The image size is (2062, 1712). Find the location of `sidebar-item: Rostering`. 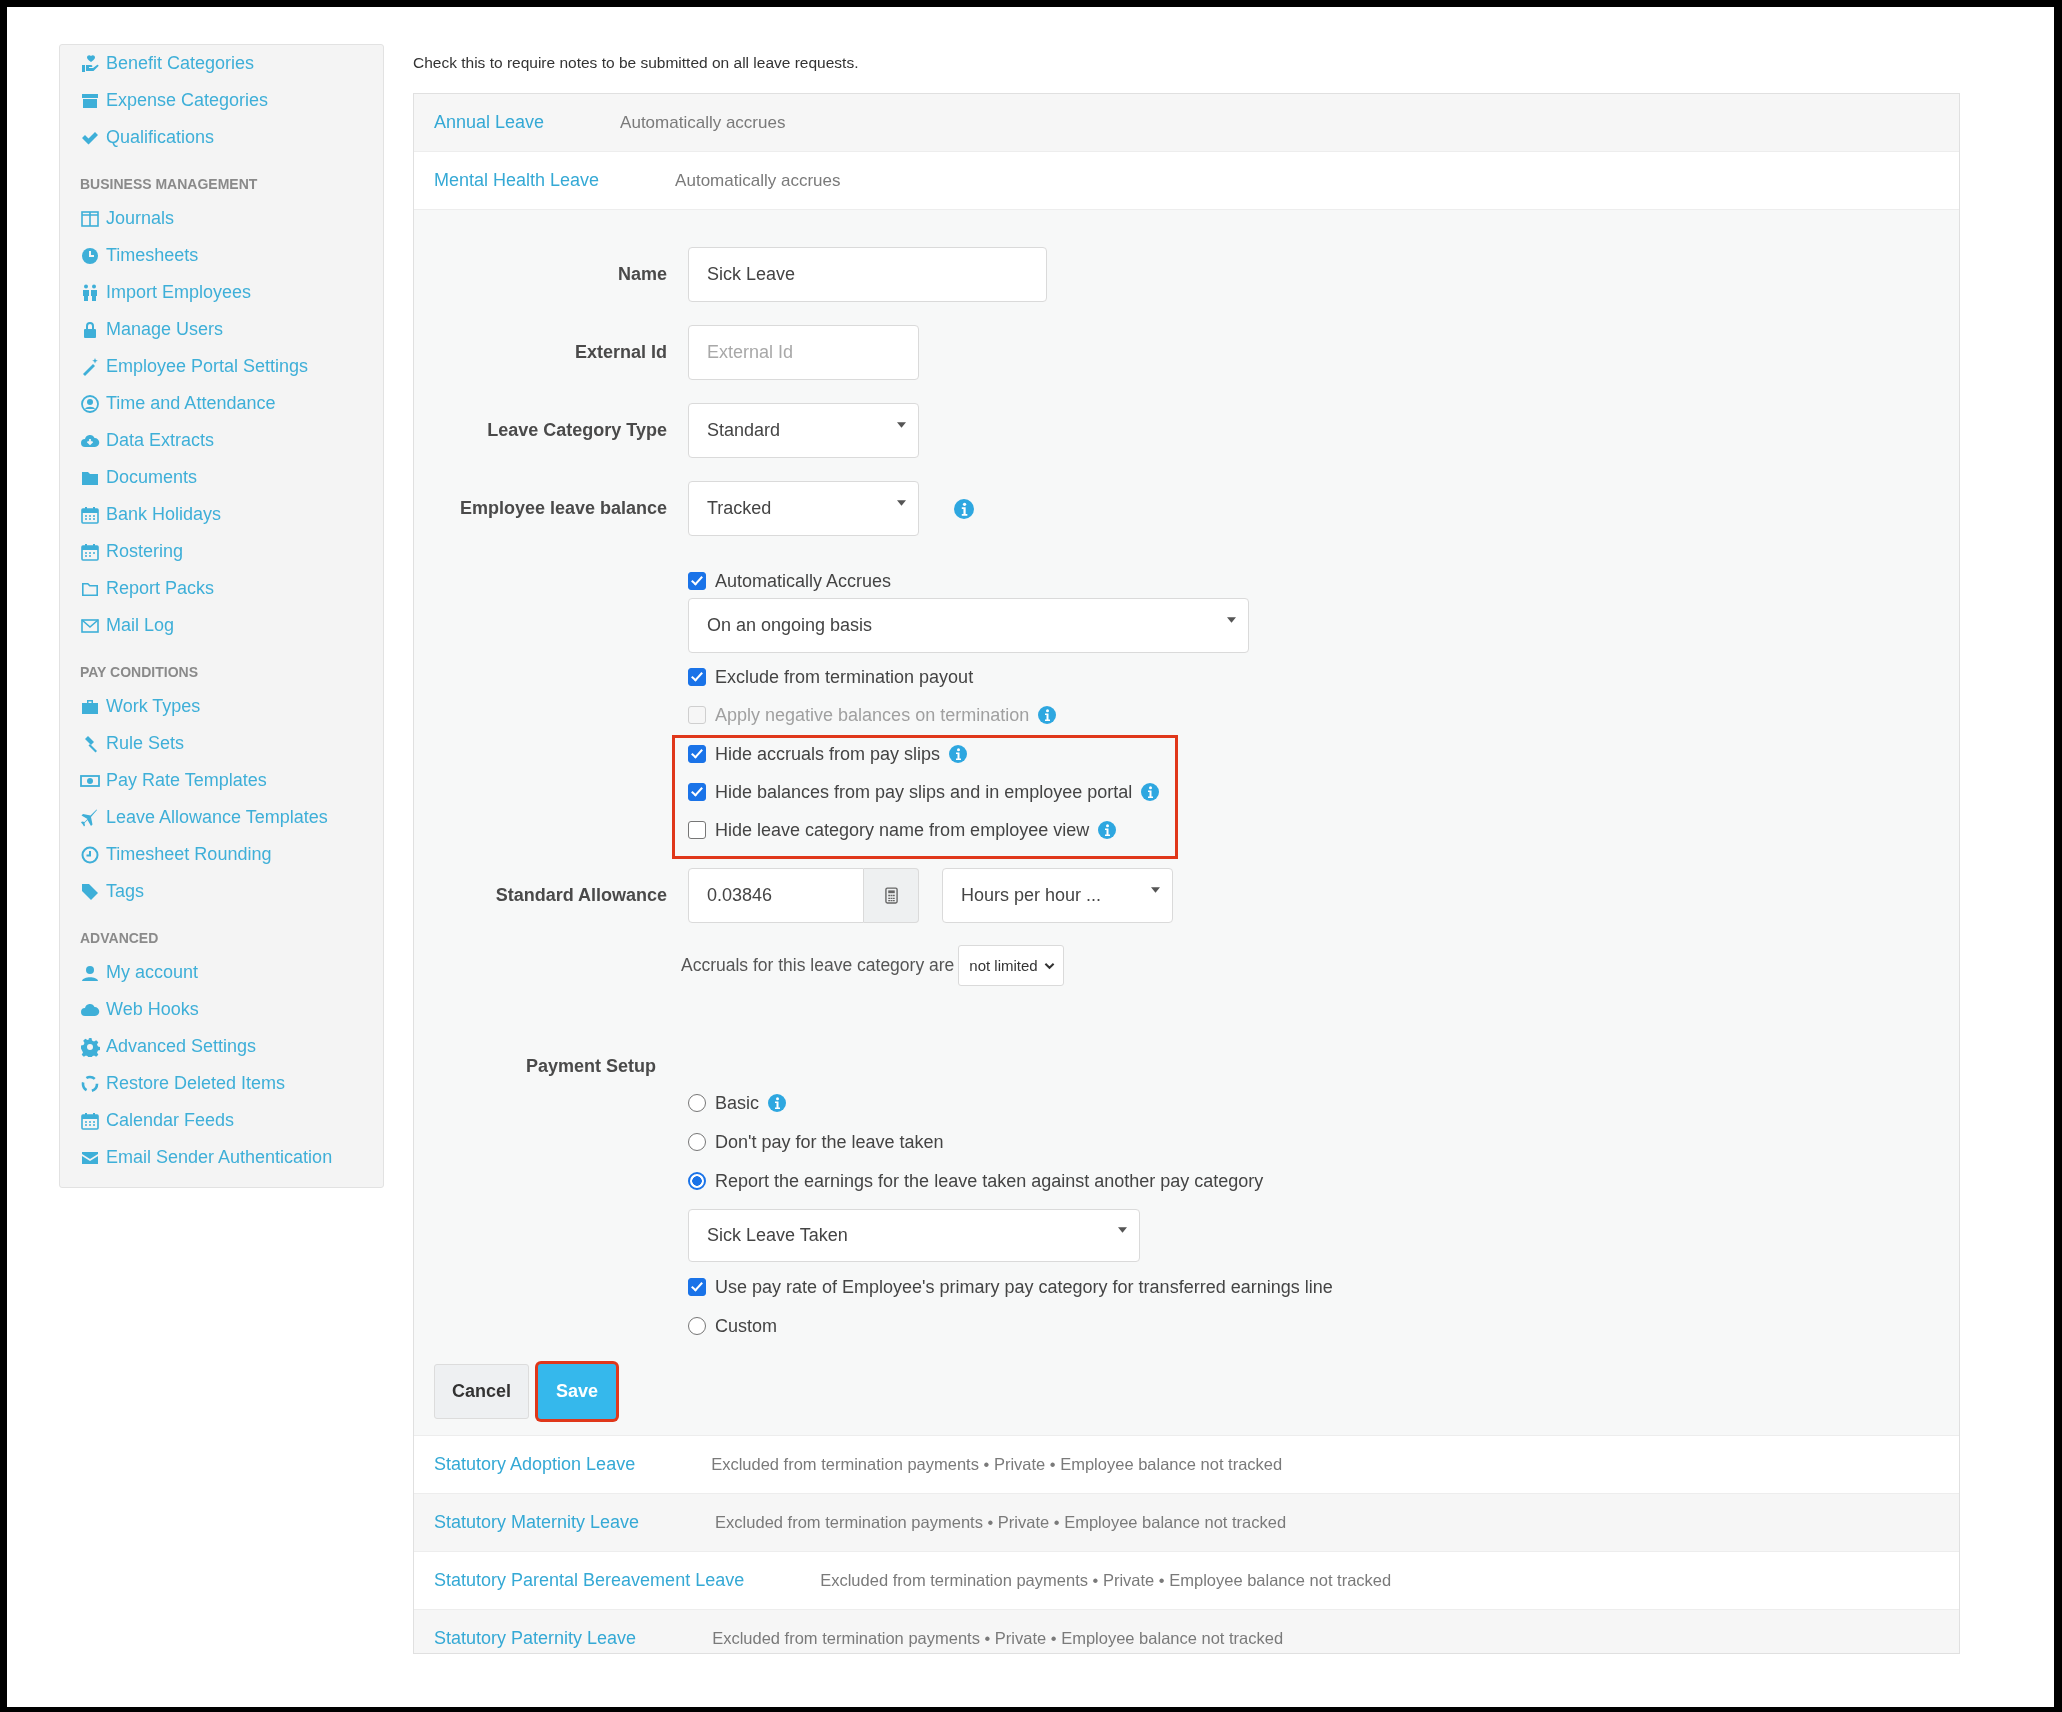

sidebar-item: Rostering is located at coordinates (132, 551).